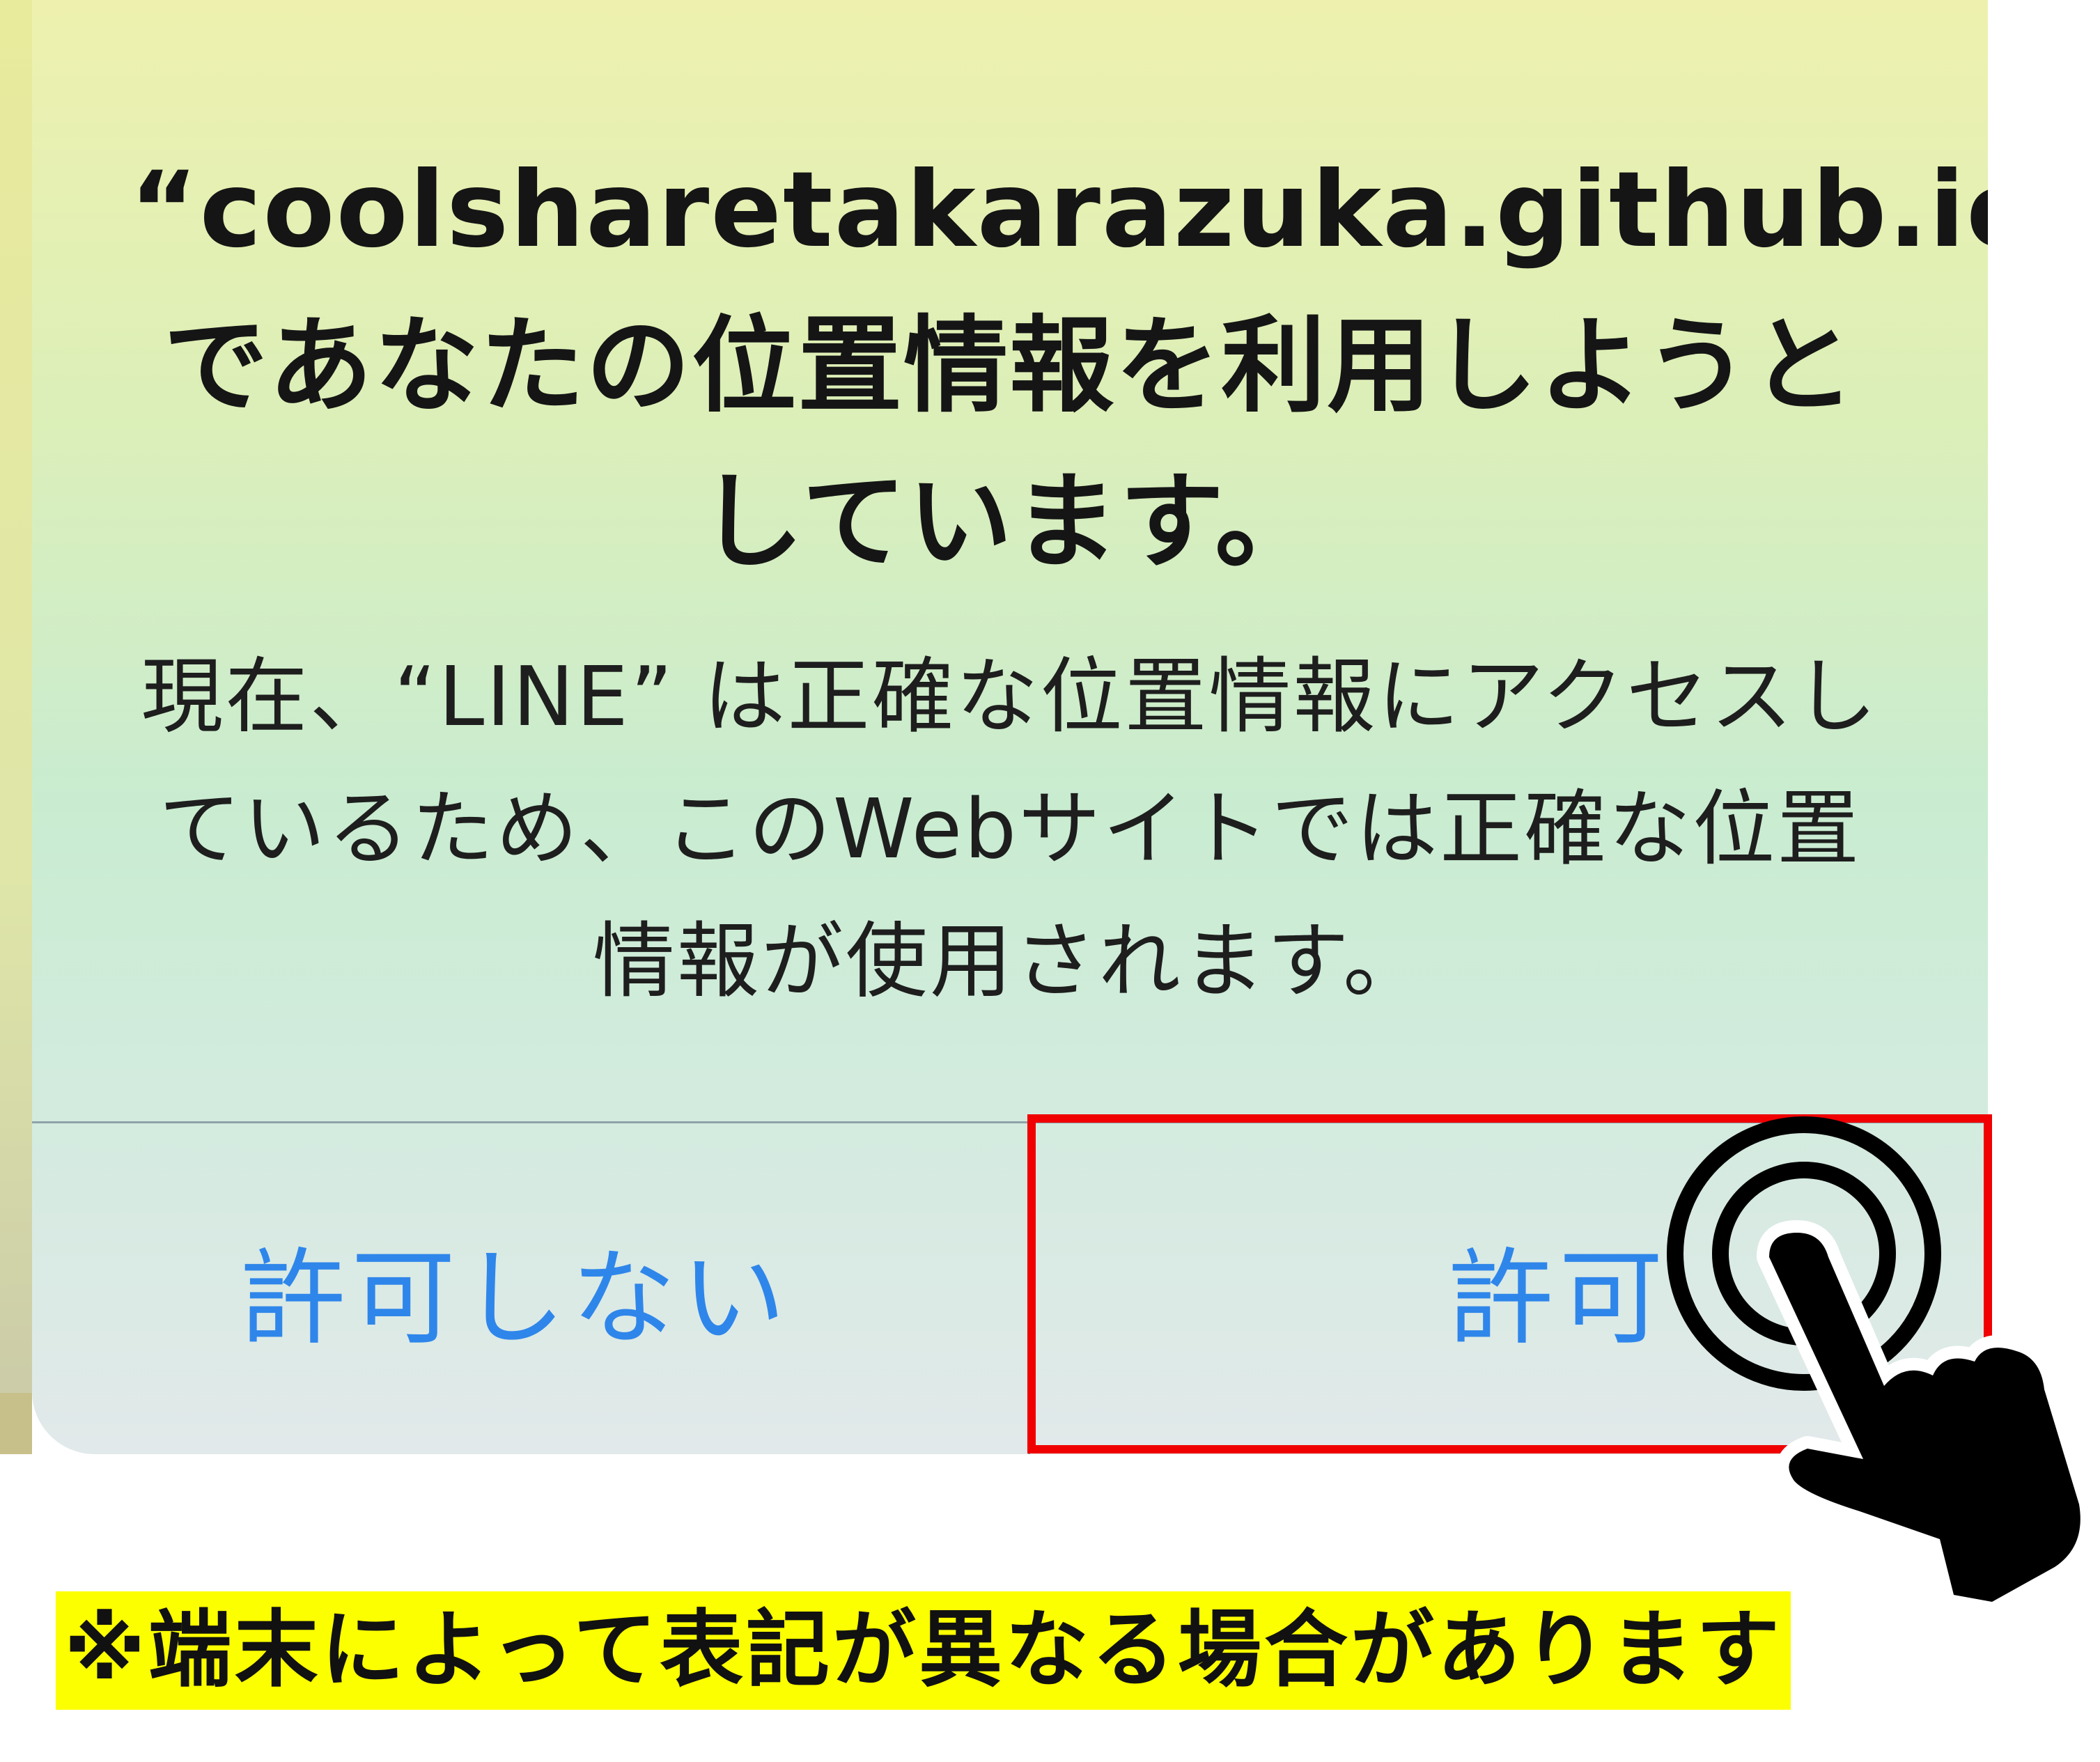 The width and height of the screenshot is (2100, 1762). Describe the element at coordinates (16, 727) in the screenshot. I see `background-edge` at that location.